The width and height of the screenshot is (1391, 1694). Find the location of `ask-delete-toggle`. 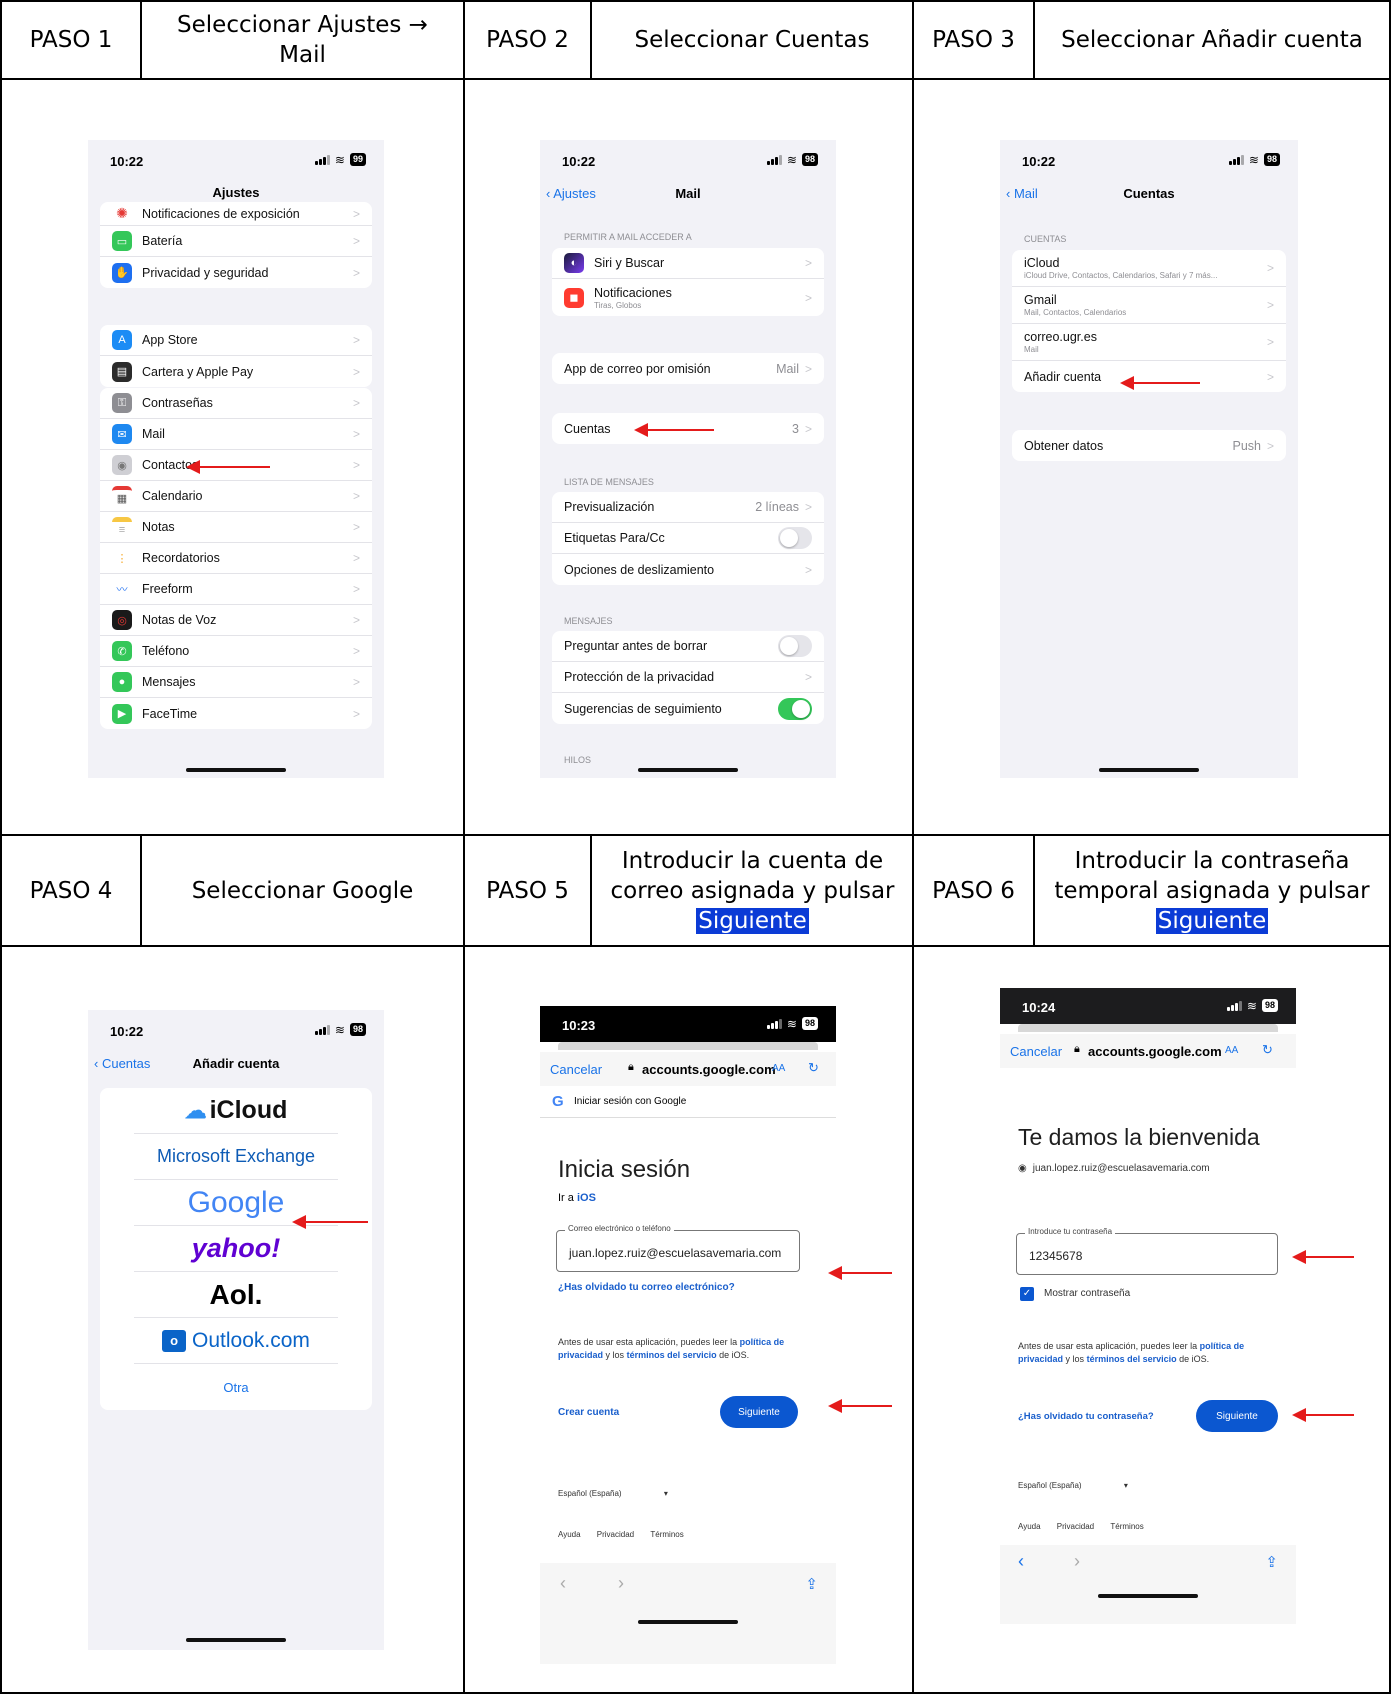

ask-delete-toggle is located at coordinates (795, 646).